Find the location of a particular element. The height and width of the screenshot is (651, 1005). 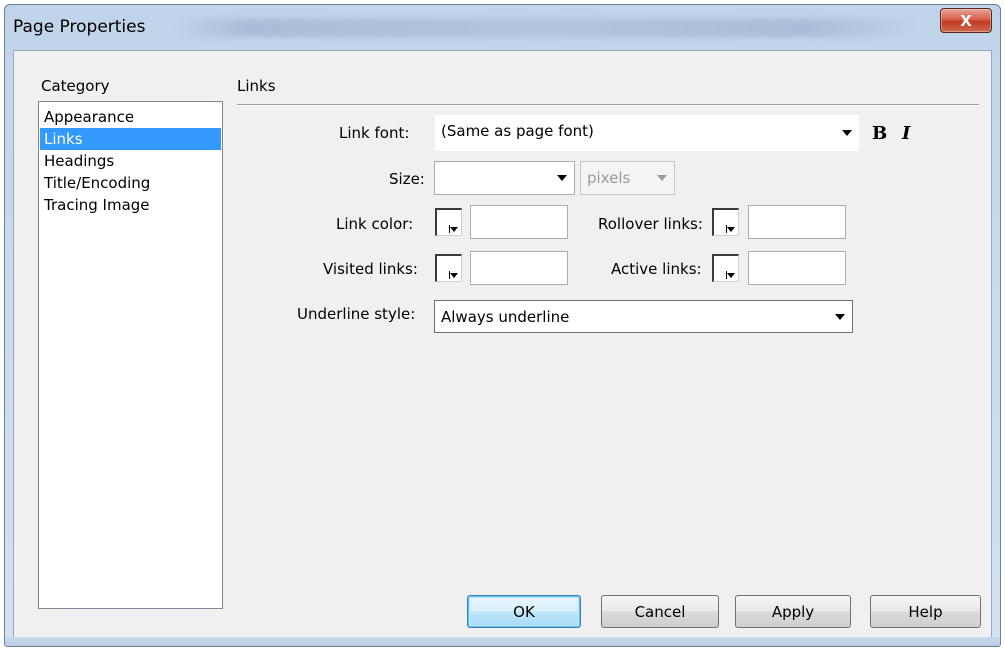

category-item-title-encoding: Title/Encoding is located at coordinates (130, 183).